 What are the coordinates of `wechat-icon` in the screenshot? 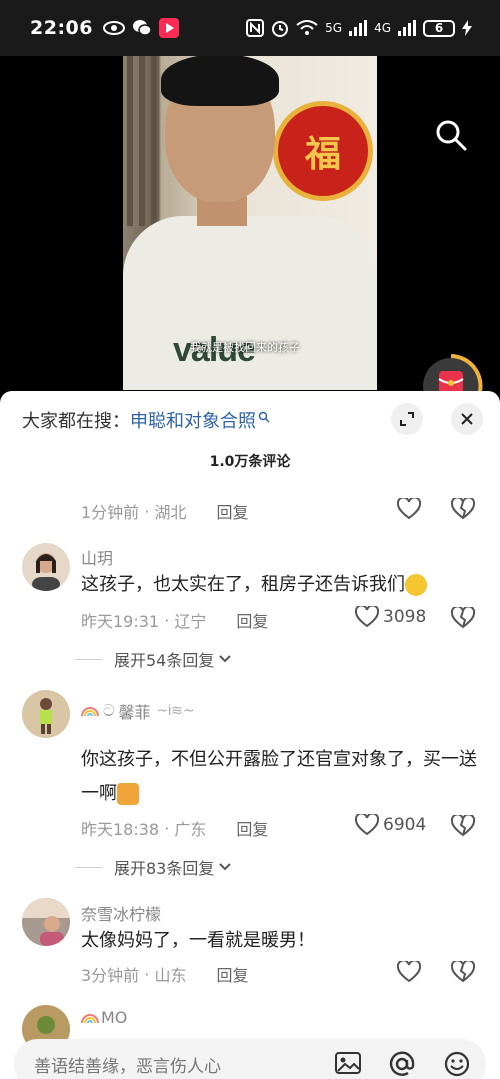 It's located at (142, 28).